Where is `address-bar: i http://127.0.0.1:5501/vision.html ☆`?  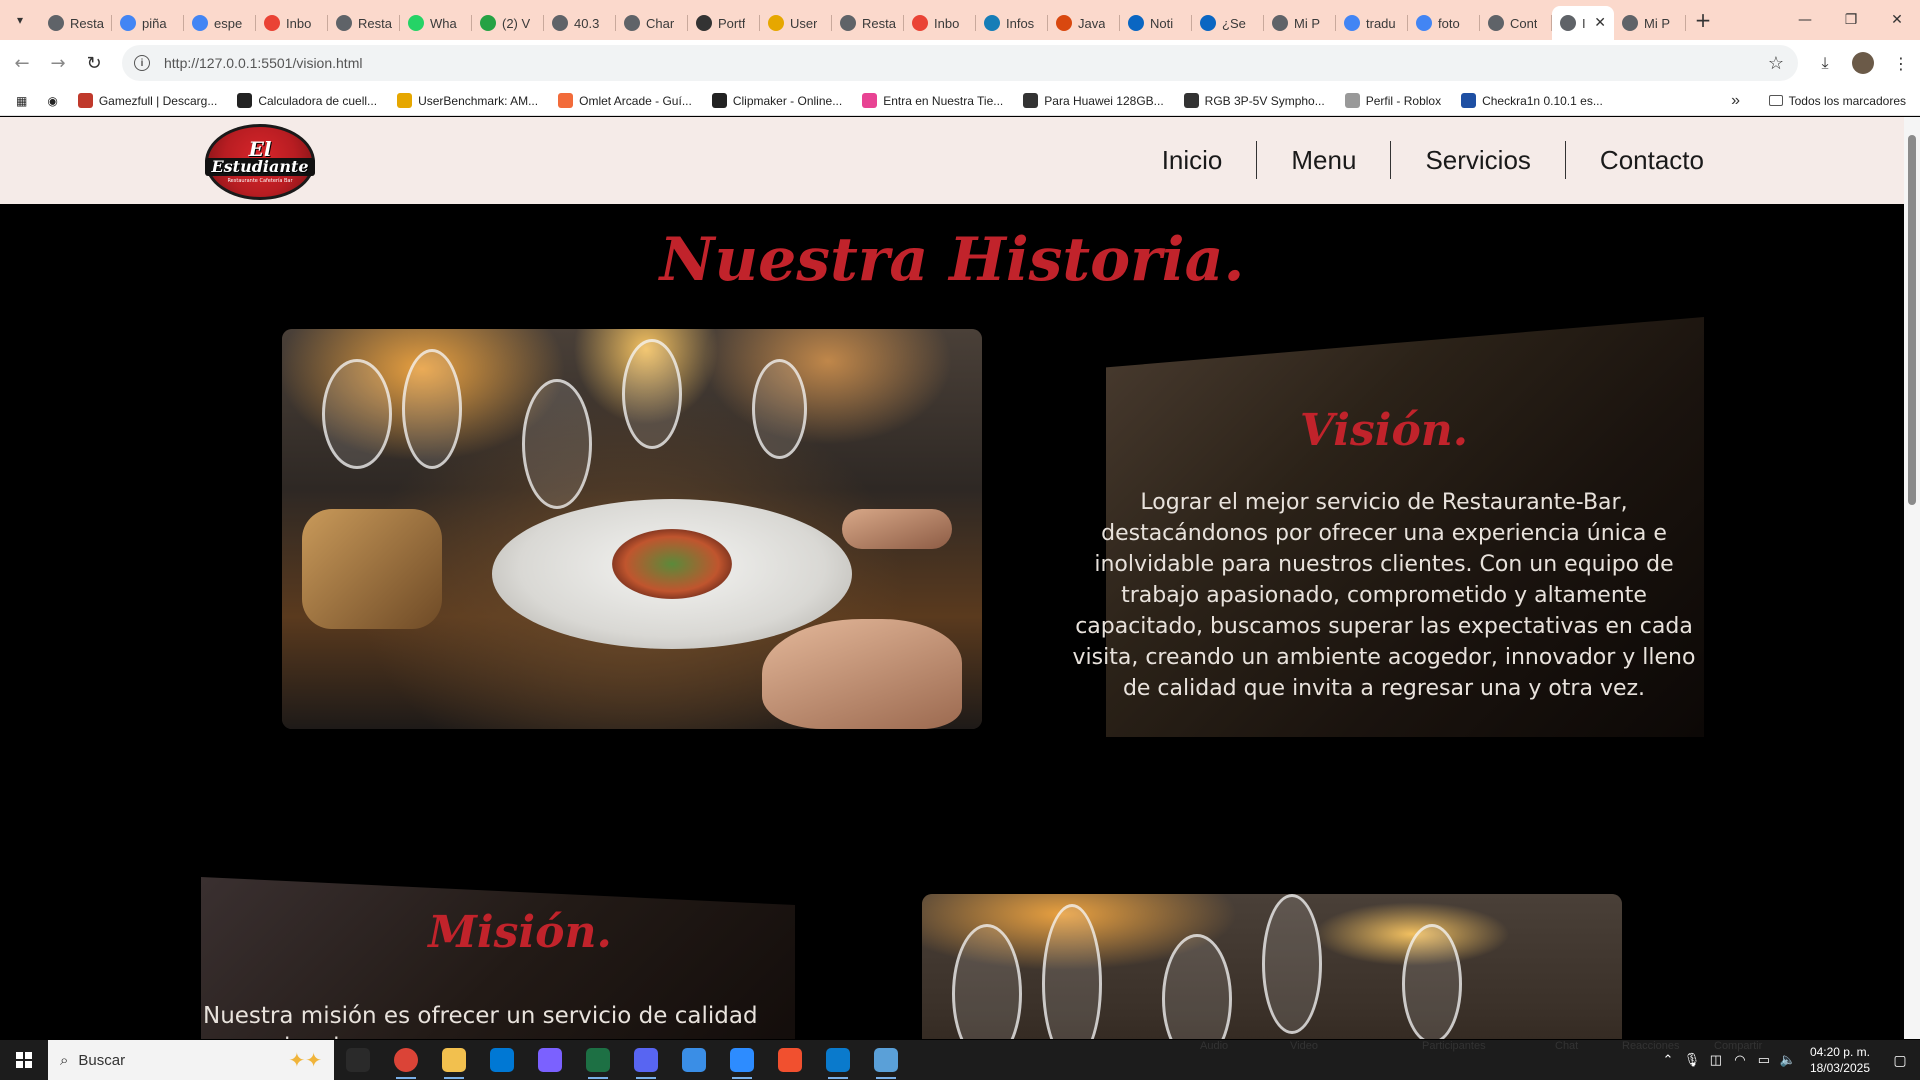 address-bar: i http://127.0.0.1:5501/vision.html ☆ is located at coordinates (960, 63).